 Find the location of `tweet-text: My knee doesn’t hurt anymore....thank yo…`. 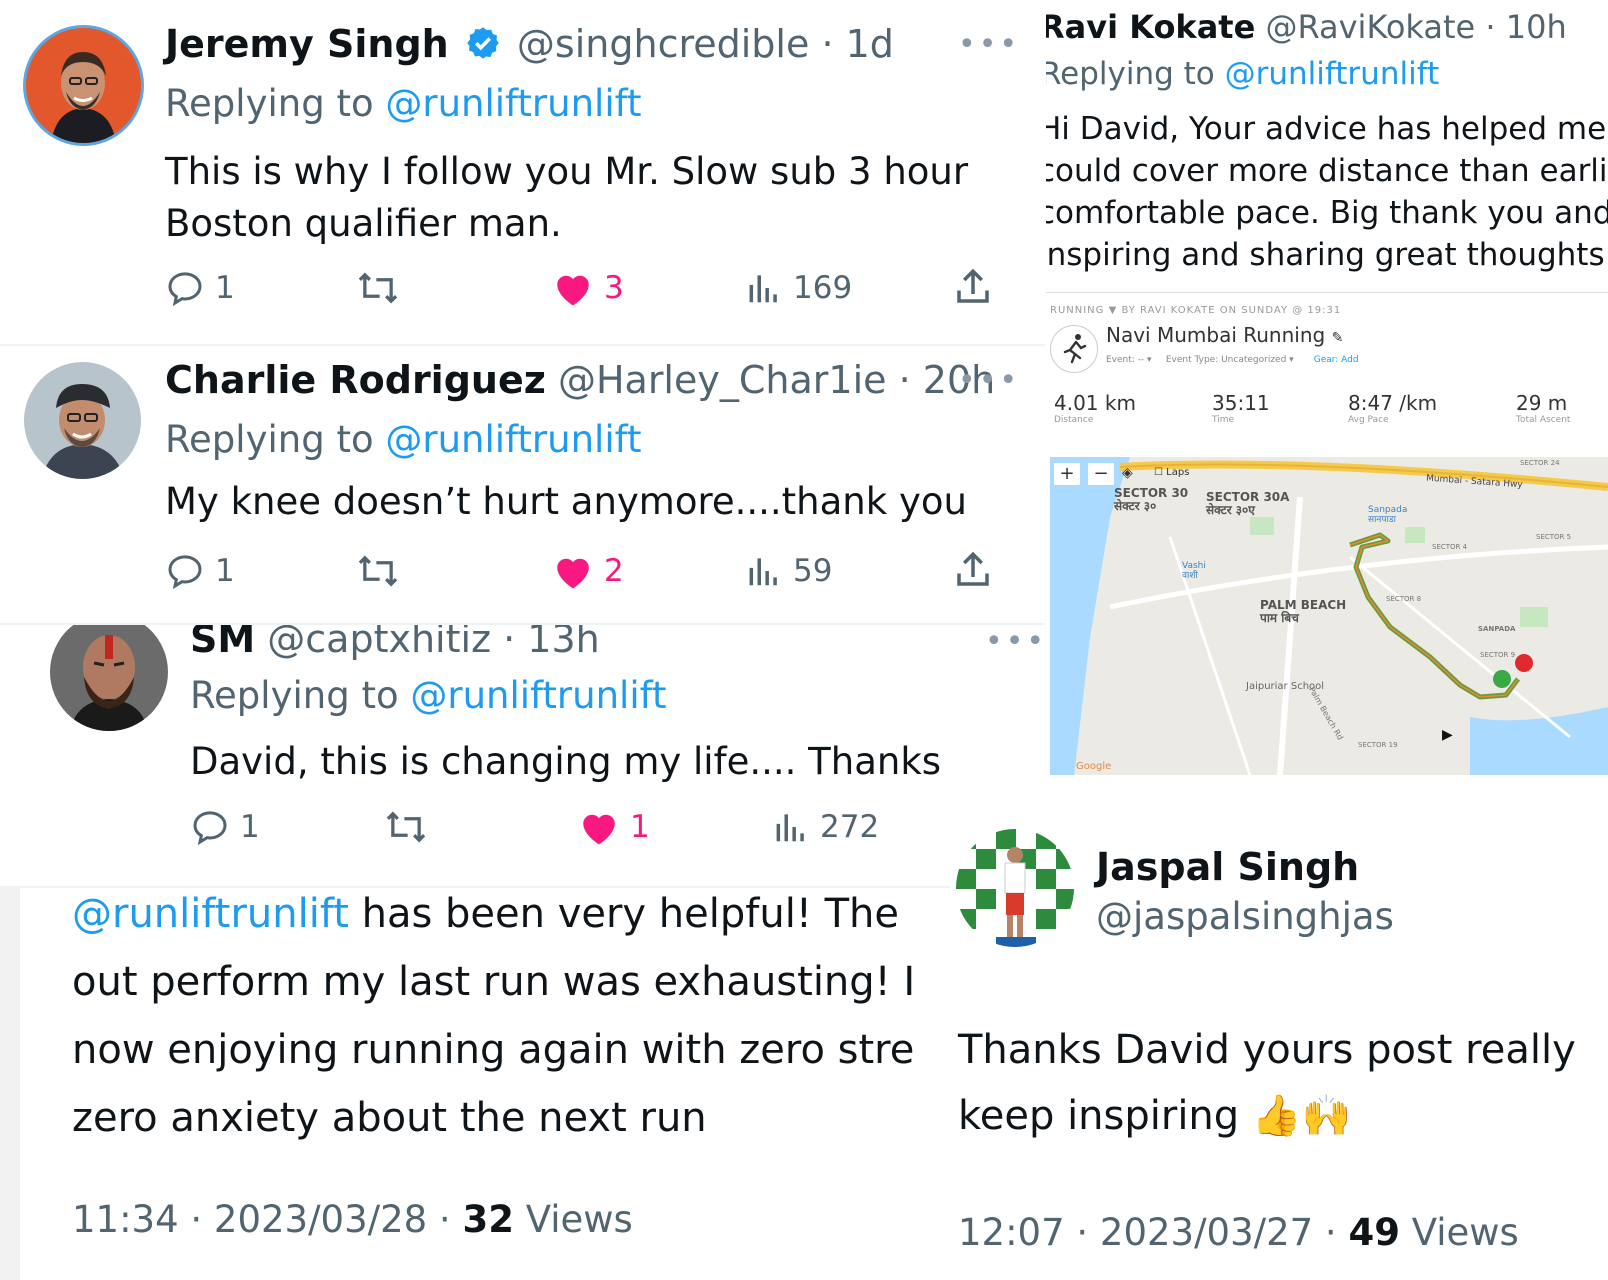

tweet-text: My knee doesn’t hurt anymore....thank yo… is located at coordinates (566, 501).